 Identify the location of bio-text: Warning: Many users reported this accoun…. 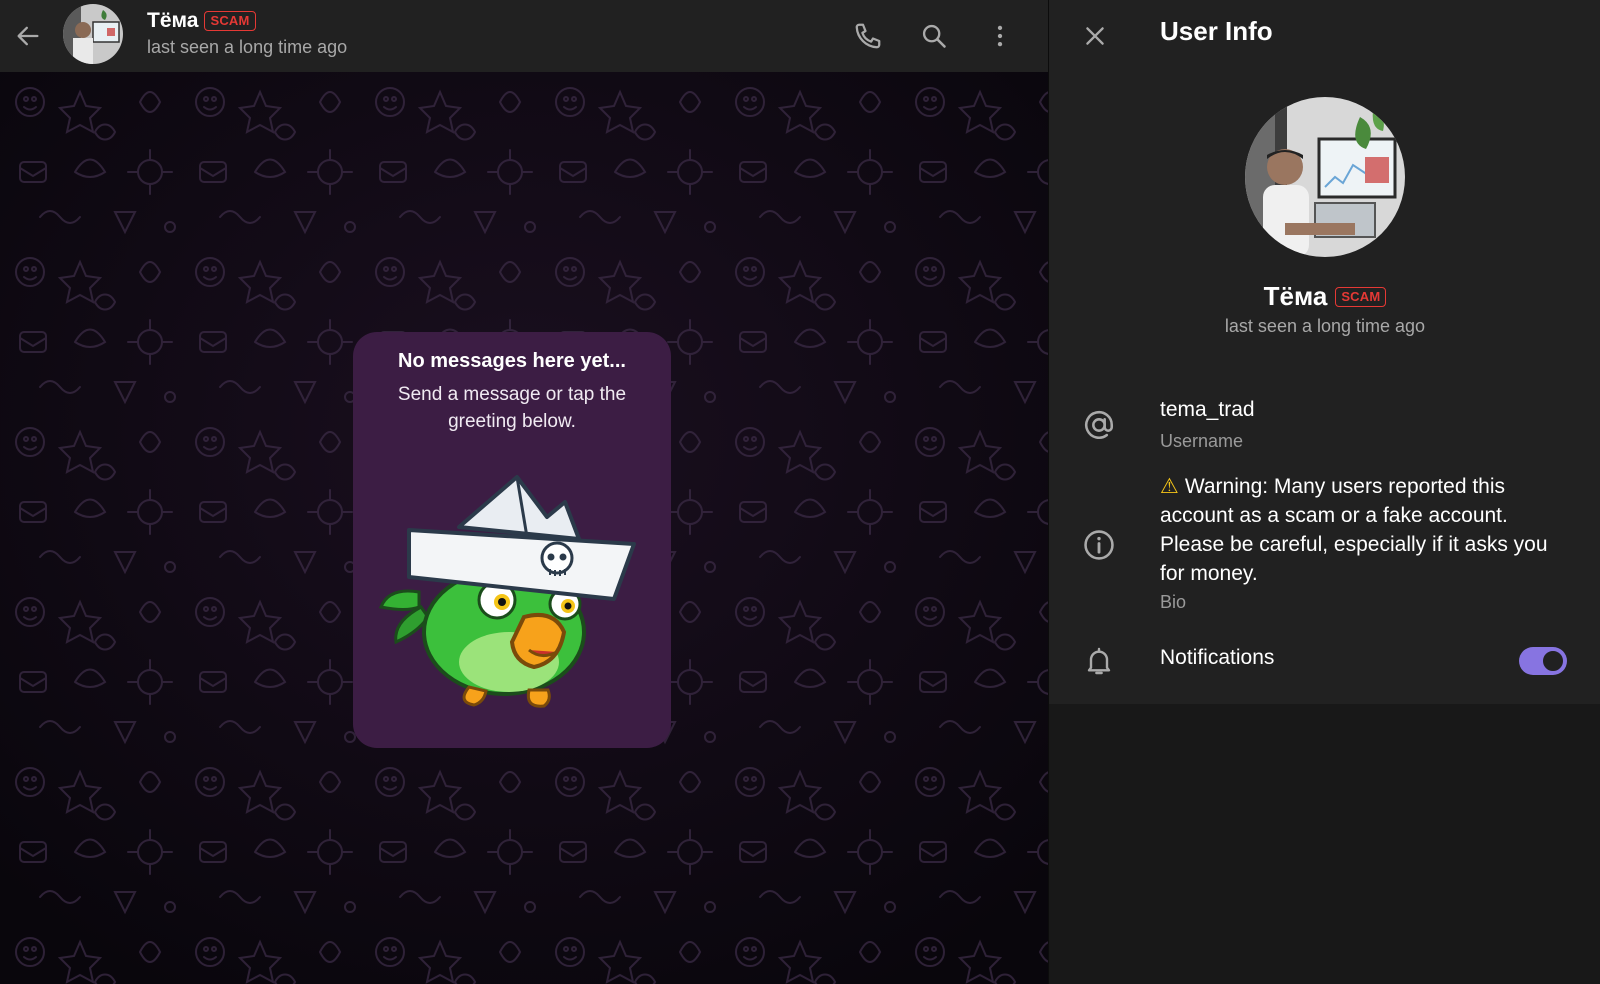
(1354, 530).